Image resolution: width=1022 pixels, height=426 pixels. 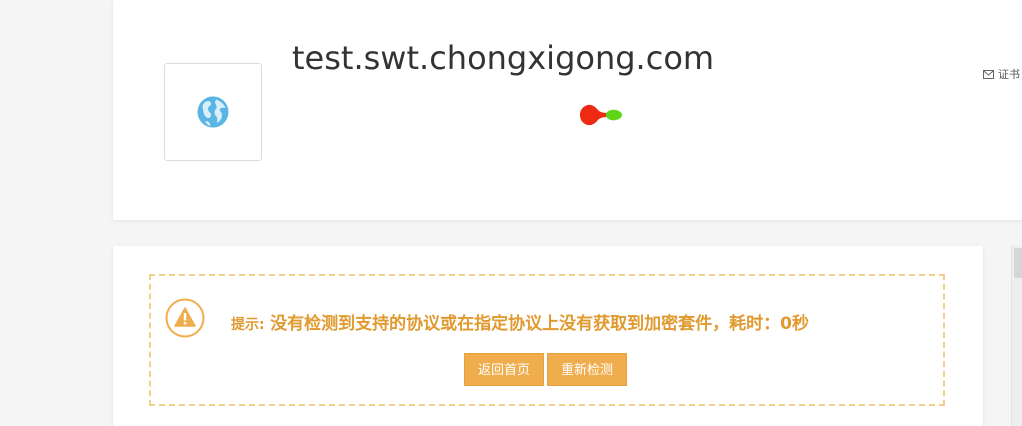 I want to click on action-buttons: 返回首页 重新检测, so click(x=546, y=369).